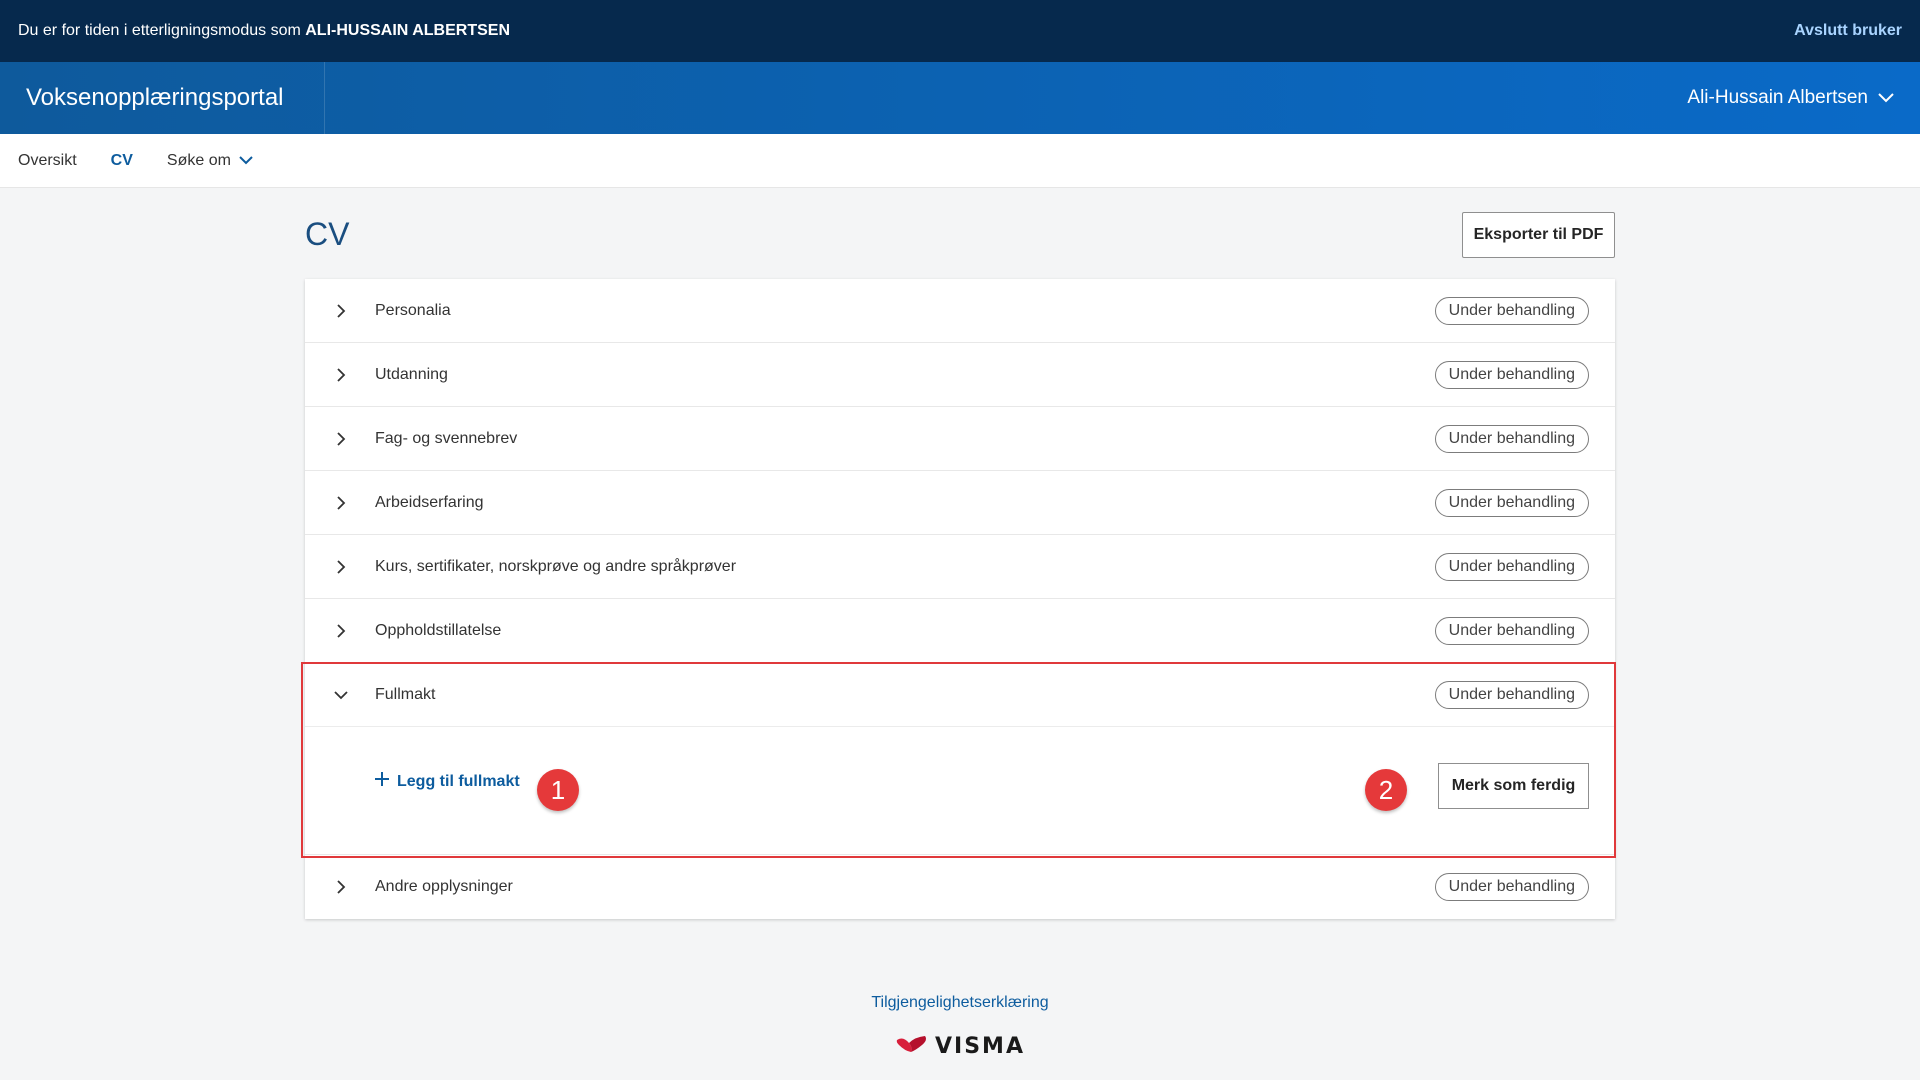  What do you see at coordinates (162, 98) in the screenshot?
I see `app-title: Voksenopplæringsportal` at bounding box center [162, 98].